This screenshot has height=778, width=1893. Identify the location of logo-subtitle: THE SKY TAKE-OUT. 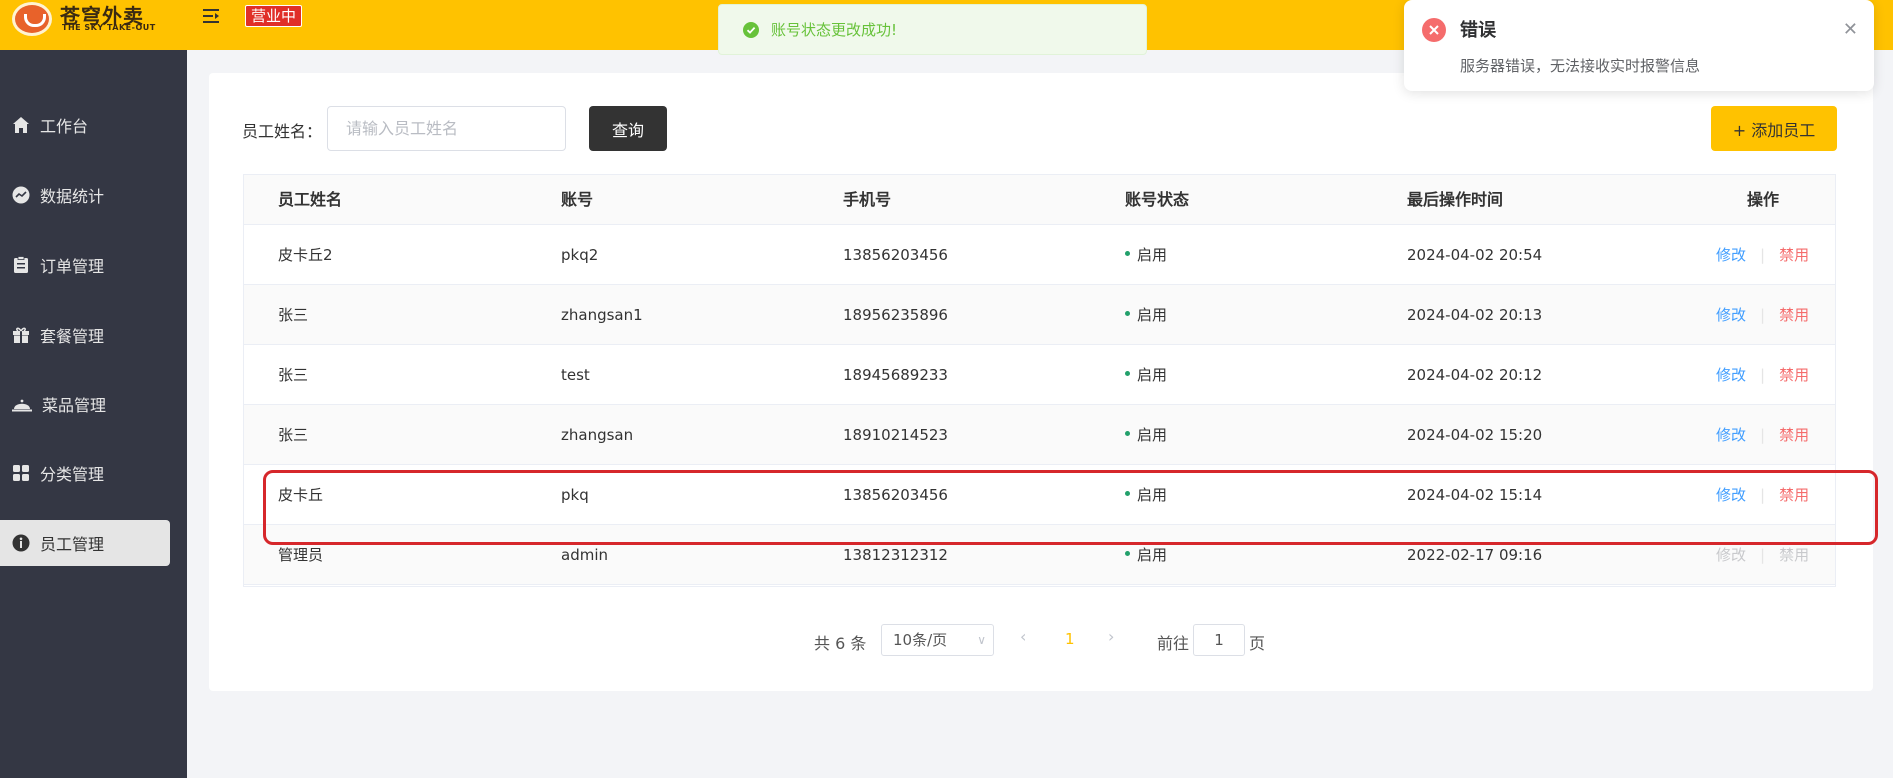
(109, 27).